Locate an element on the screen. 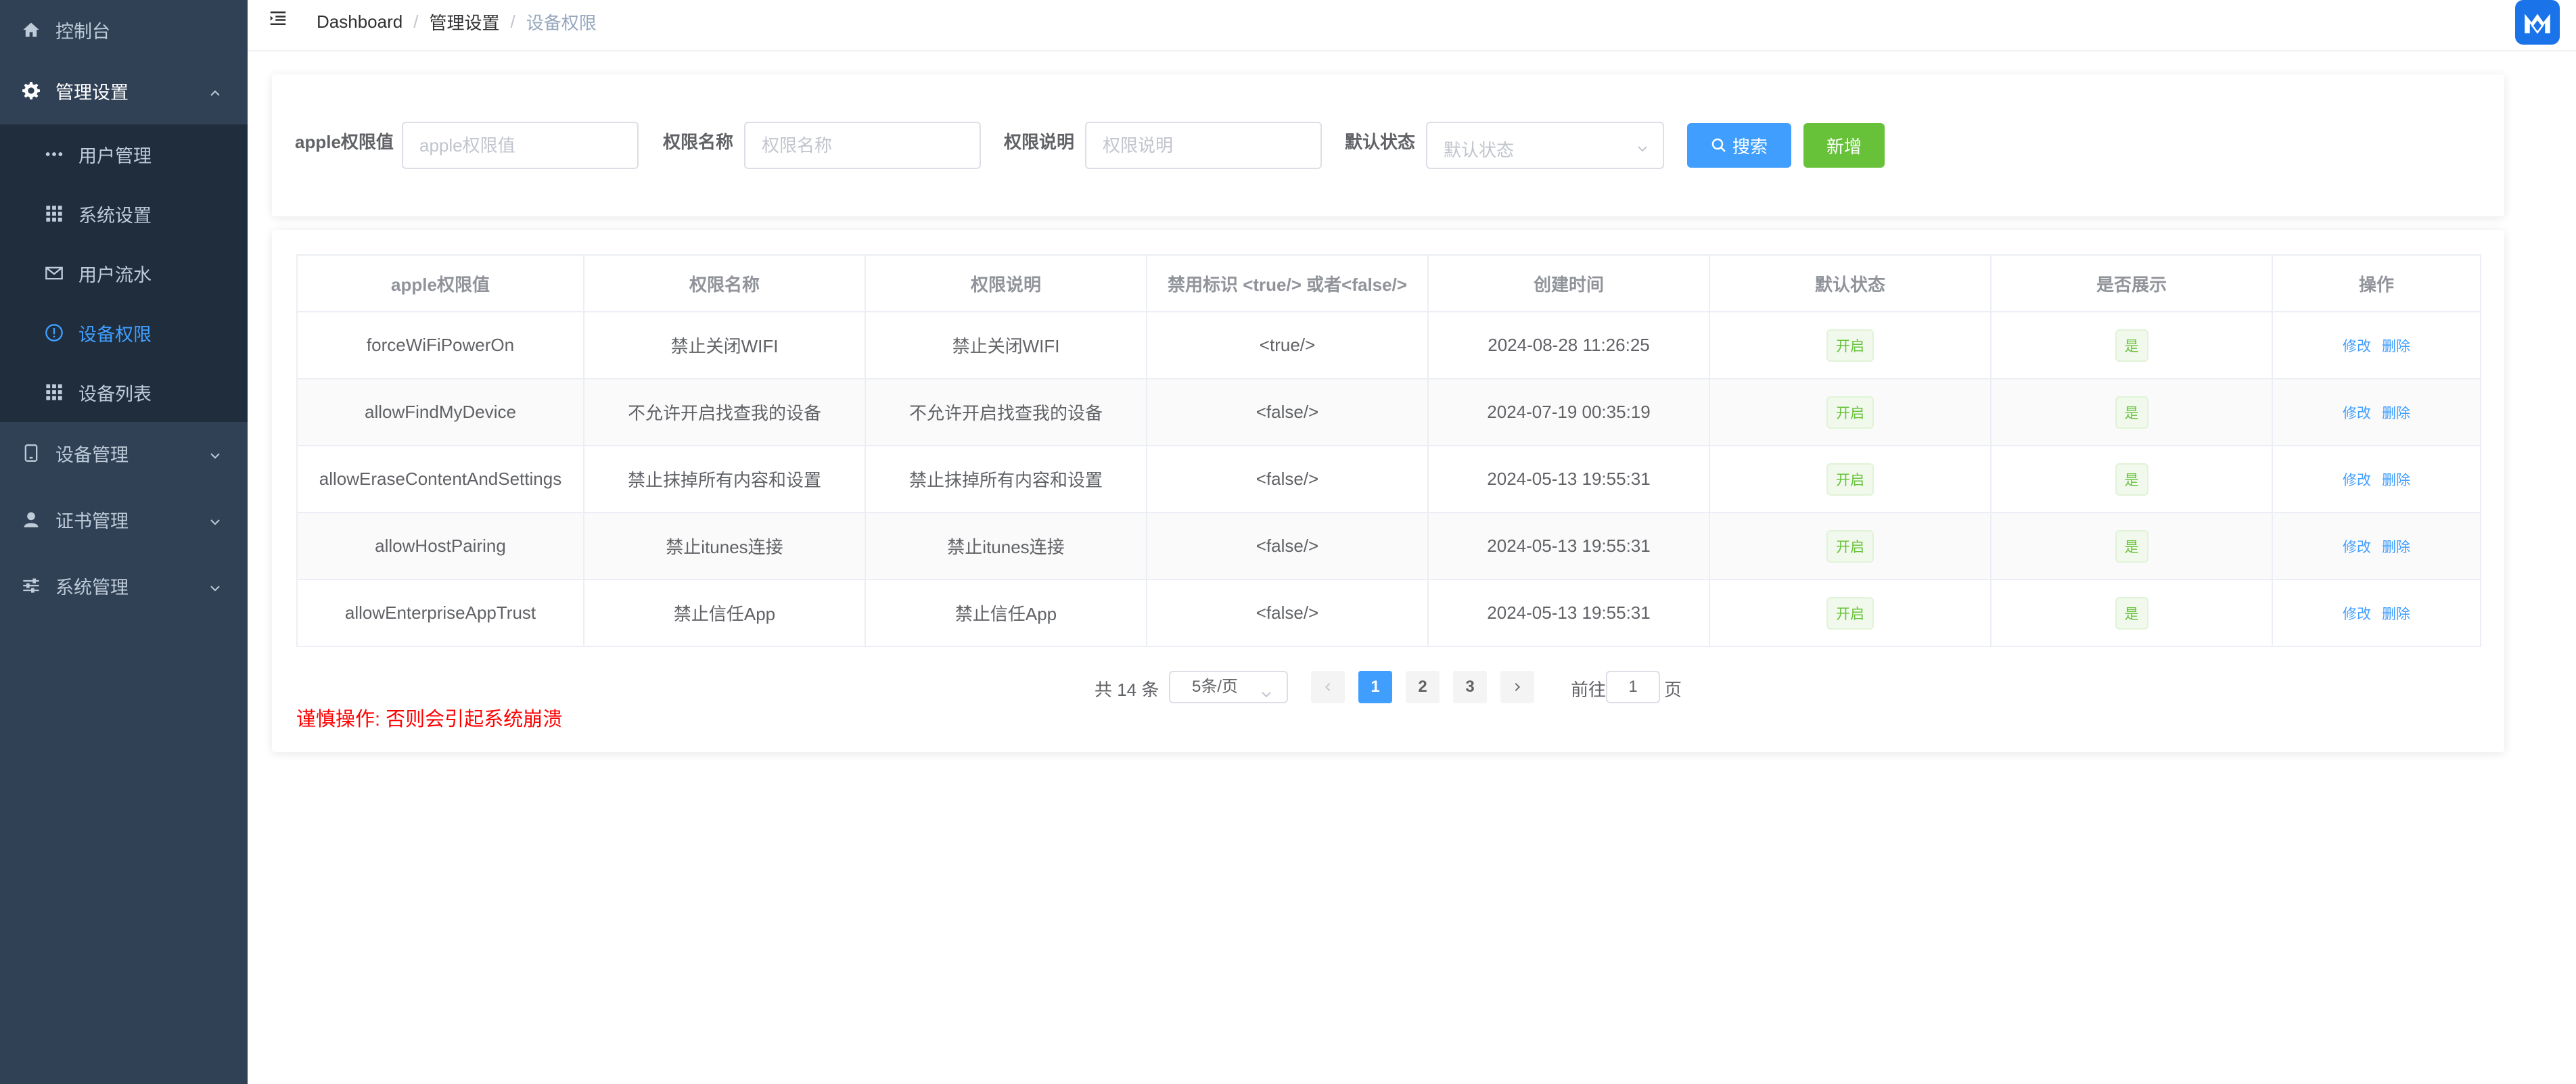 This screenshot has width=2576, height=1084. permission-desc-label: 权限说明 is located at coordinates (1039, 142).